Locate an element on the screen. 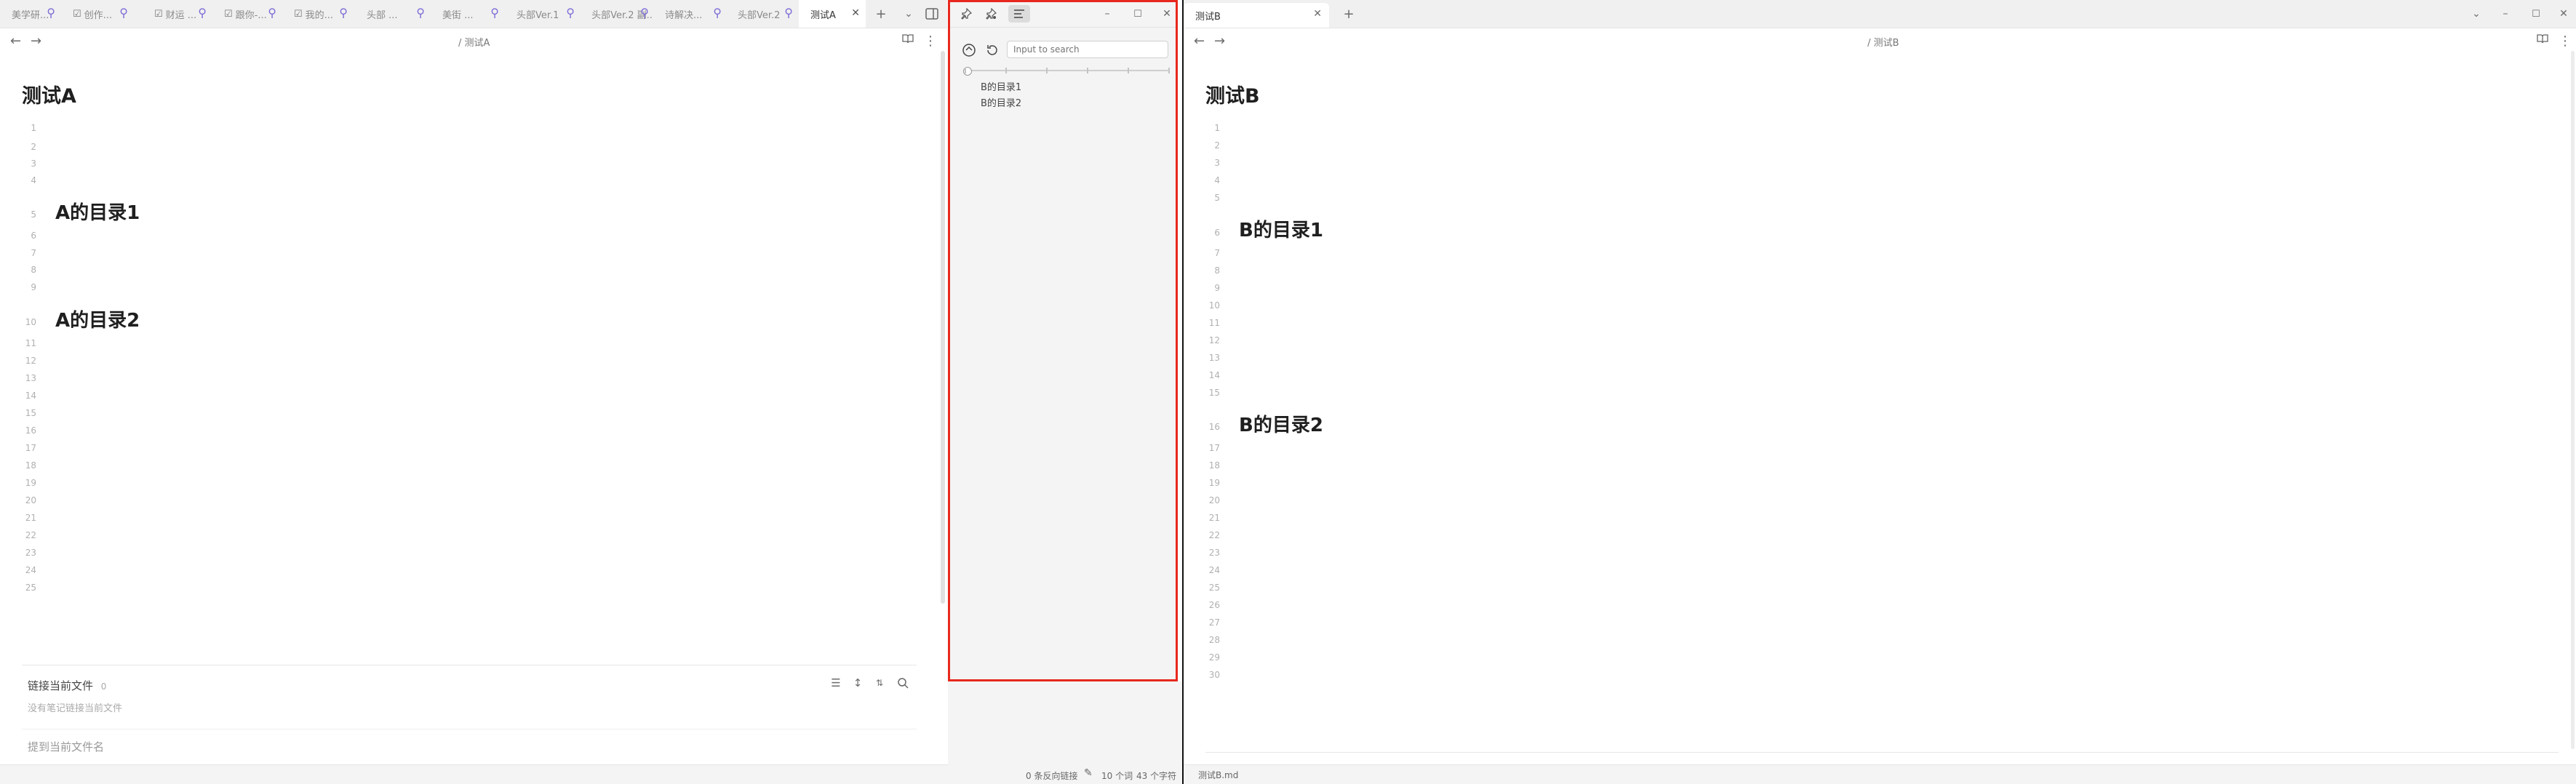  tab-item: 诗解决... ⚲ is located at coordinates (689, 14).